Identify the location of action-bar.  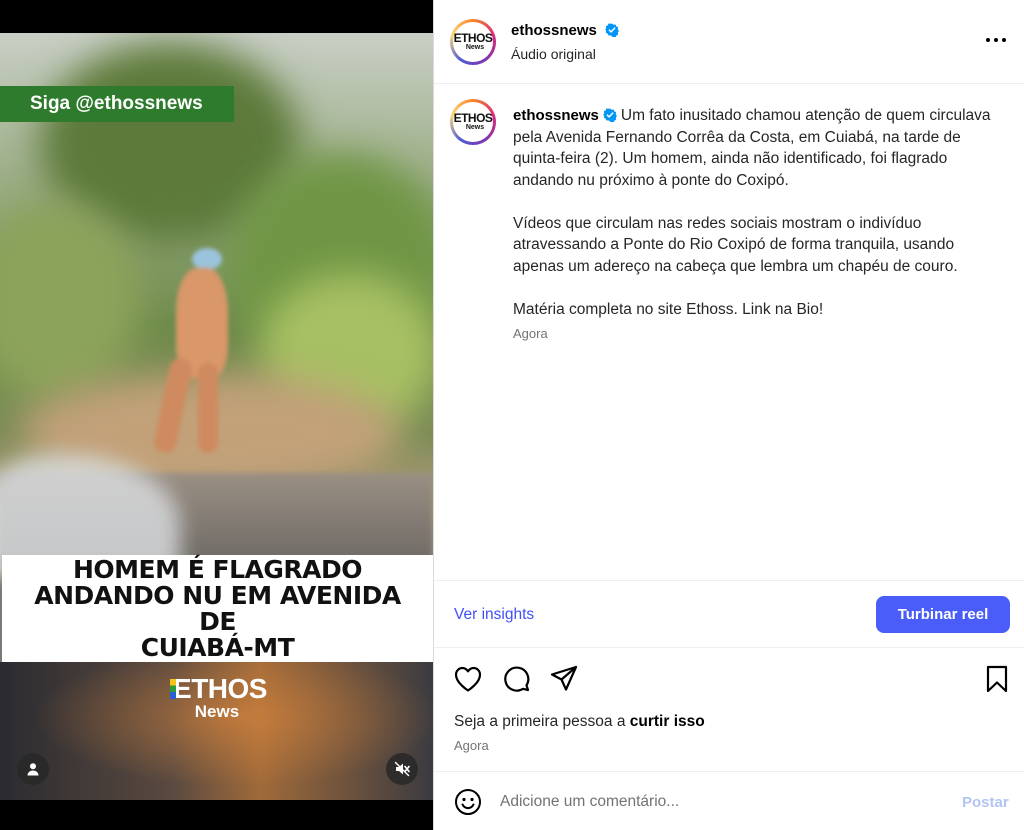
(729, 680).